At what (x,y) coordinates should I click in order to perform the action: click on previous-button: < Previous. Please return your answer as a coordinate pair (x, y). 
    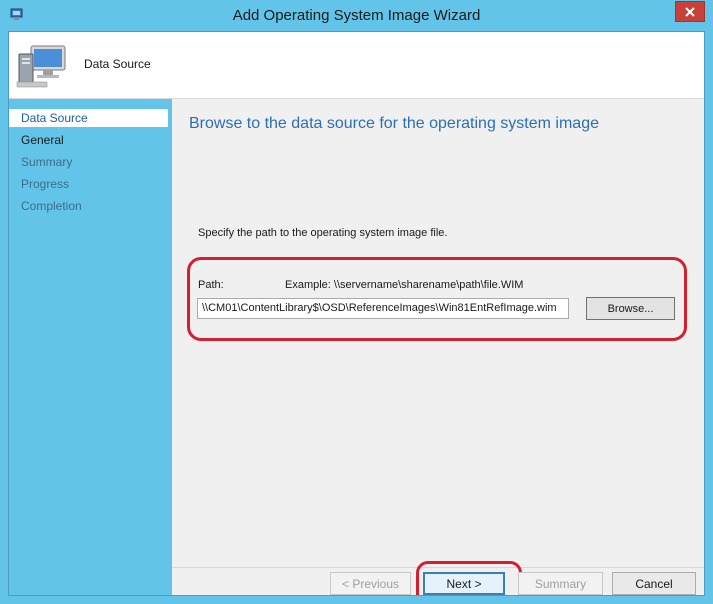
    Looking at the image, I should click on (370, 583).